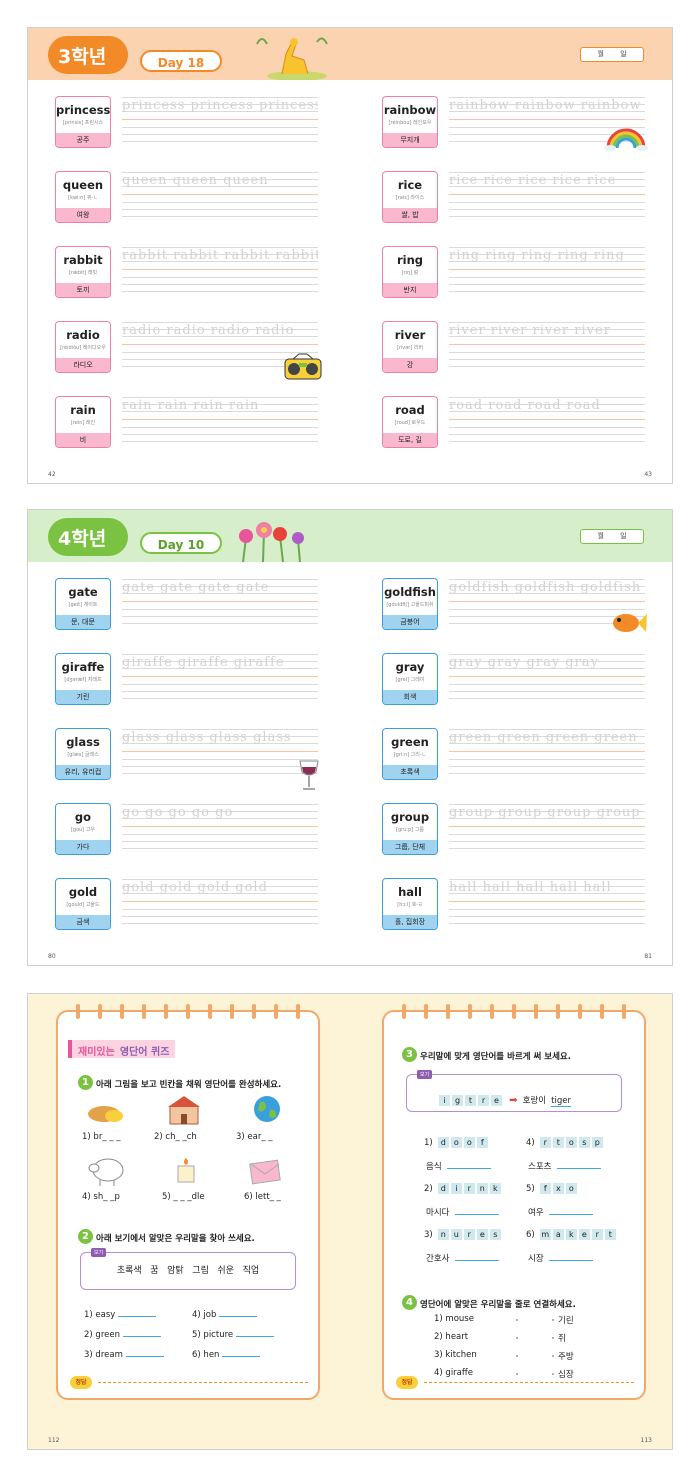 This screenshot has height=1481, width=700. What do you see at coordinates (101, 1137) in the screenshot?
I see `q1-item-1: 1) br_ _ _` at bounding box center [101, 1137].